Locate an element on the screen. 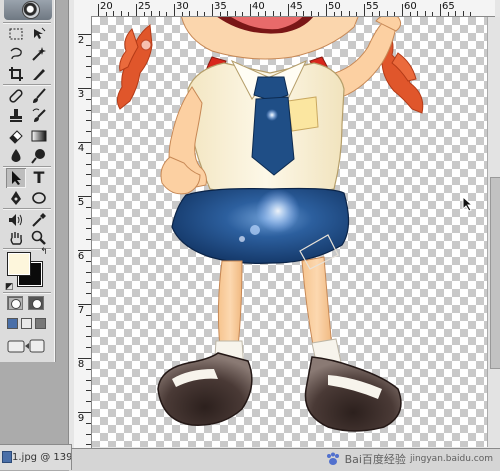  jump-to-imageready-icon is located at coordinates (26, 346).